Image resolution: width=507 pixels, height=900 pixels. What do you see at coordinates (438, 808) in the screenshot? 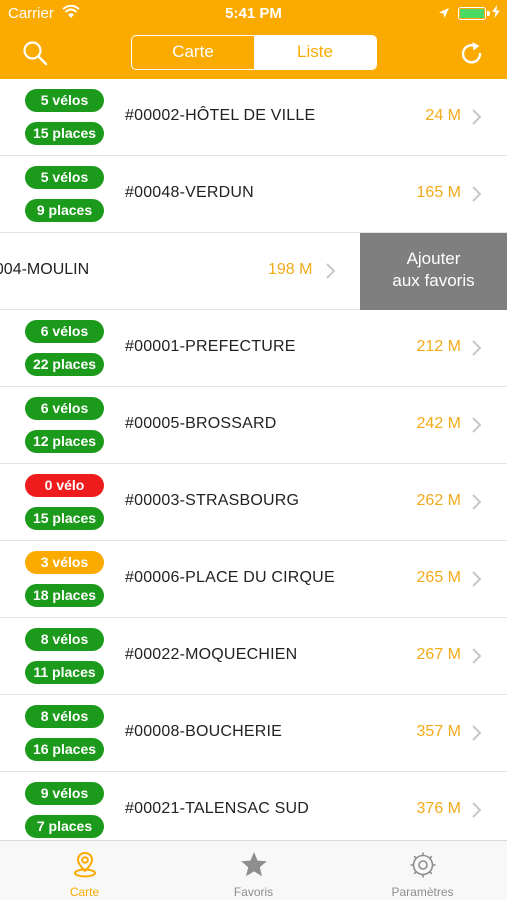
I see `station-distance: 376 M` at bounding box center [438, 808].